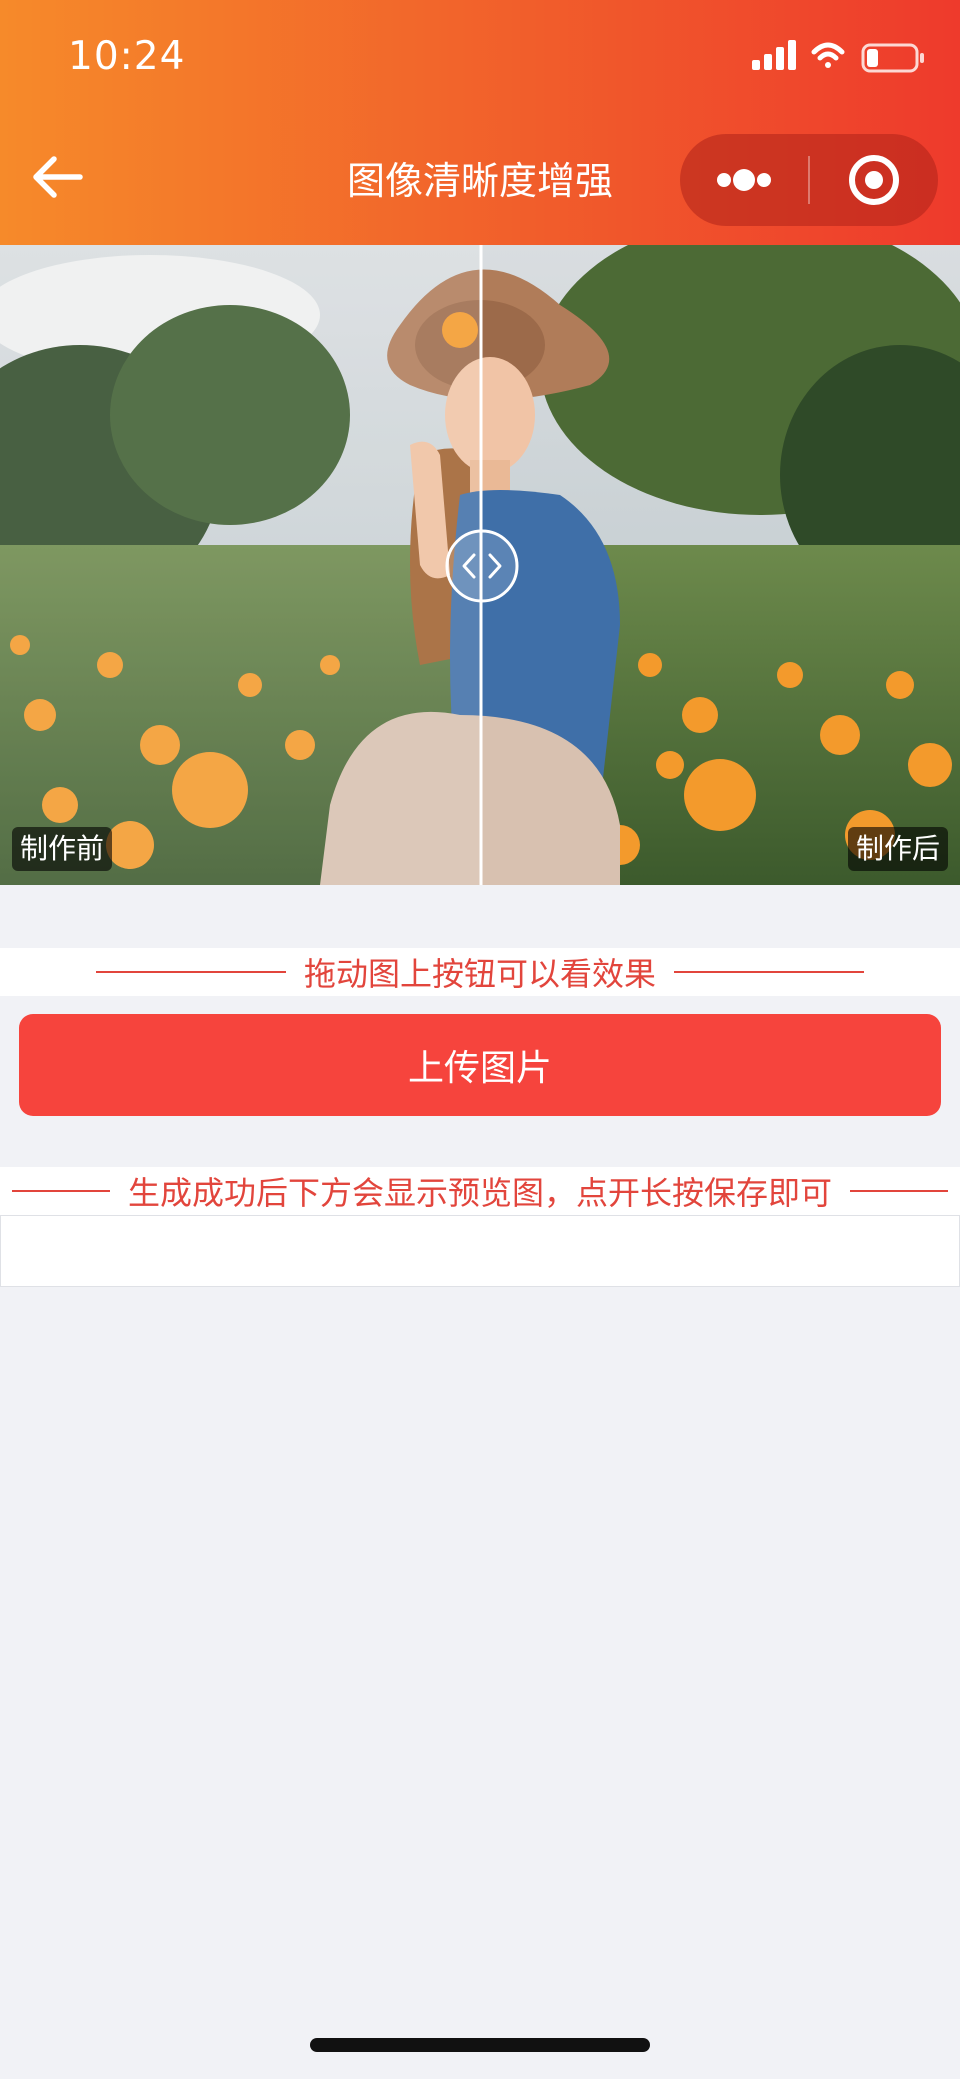  What do you see at coordinates (874, 180) in the screenshot?
I see `close-target-icon` at bounding box center [874, 180].